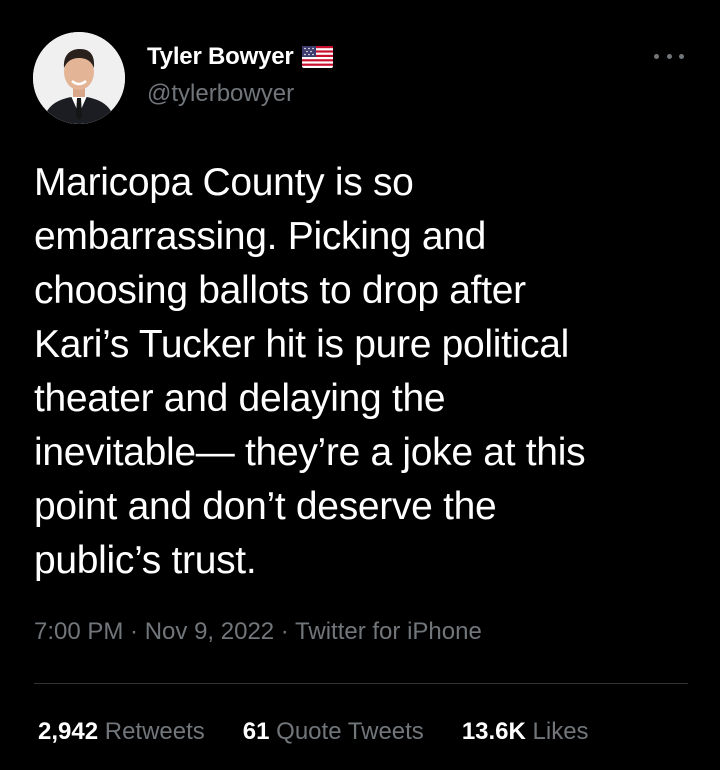 This screenshot has height=770, width=720. Describe the element at coordinates (256, 731) in the screenshot. I see `quote-tweets-count: 61` at that location.